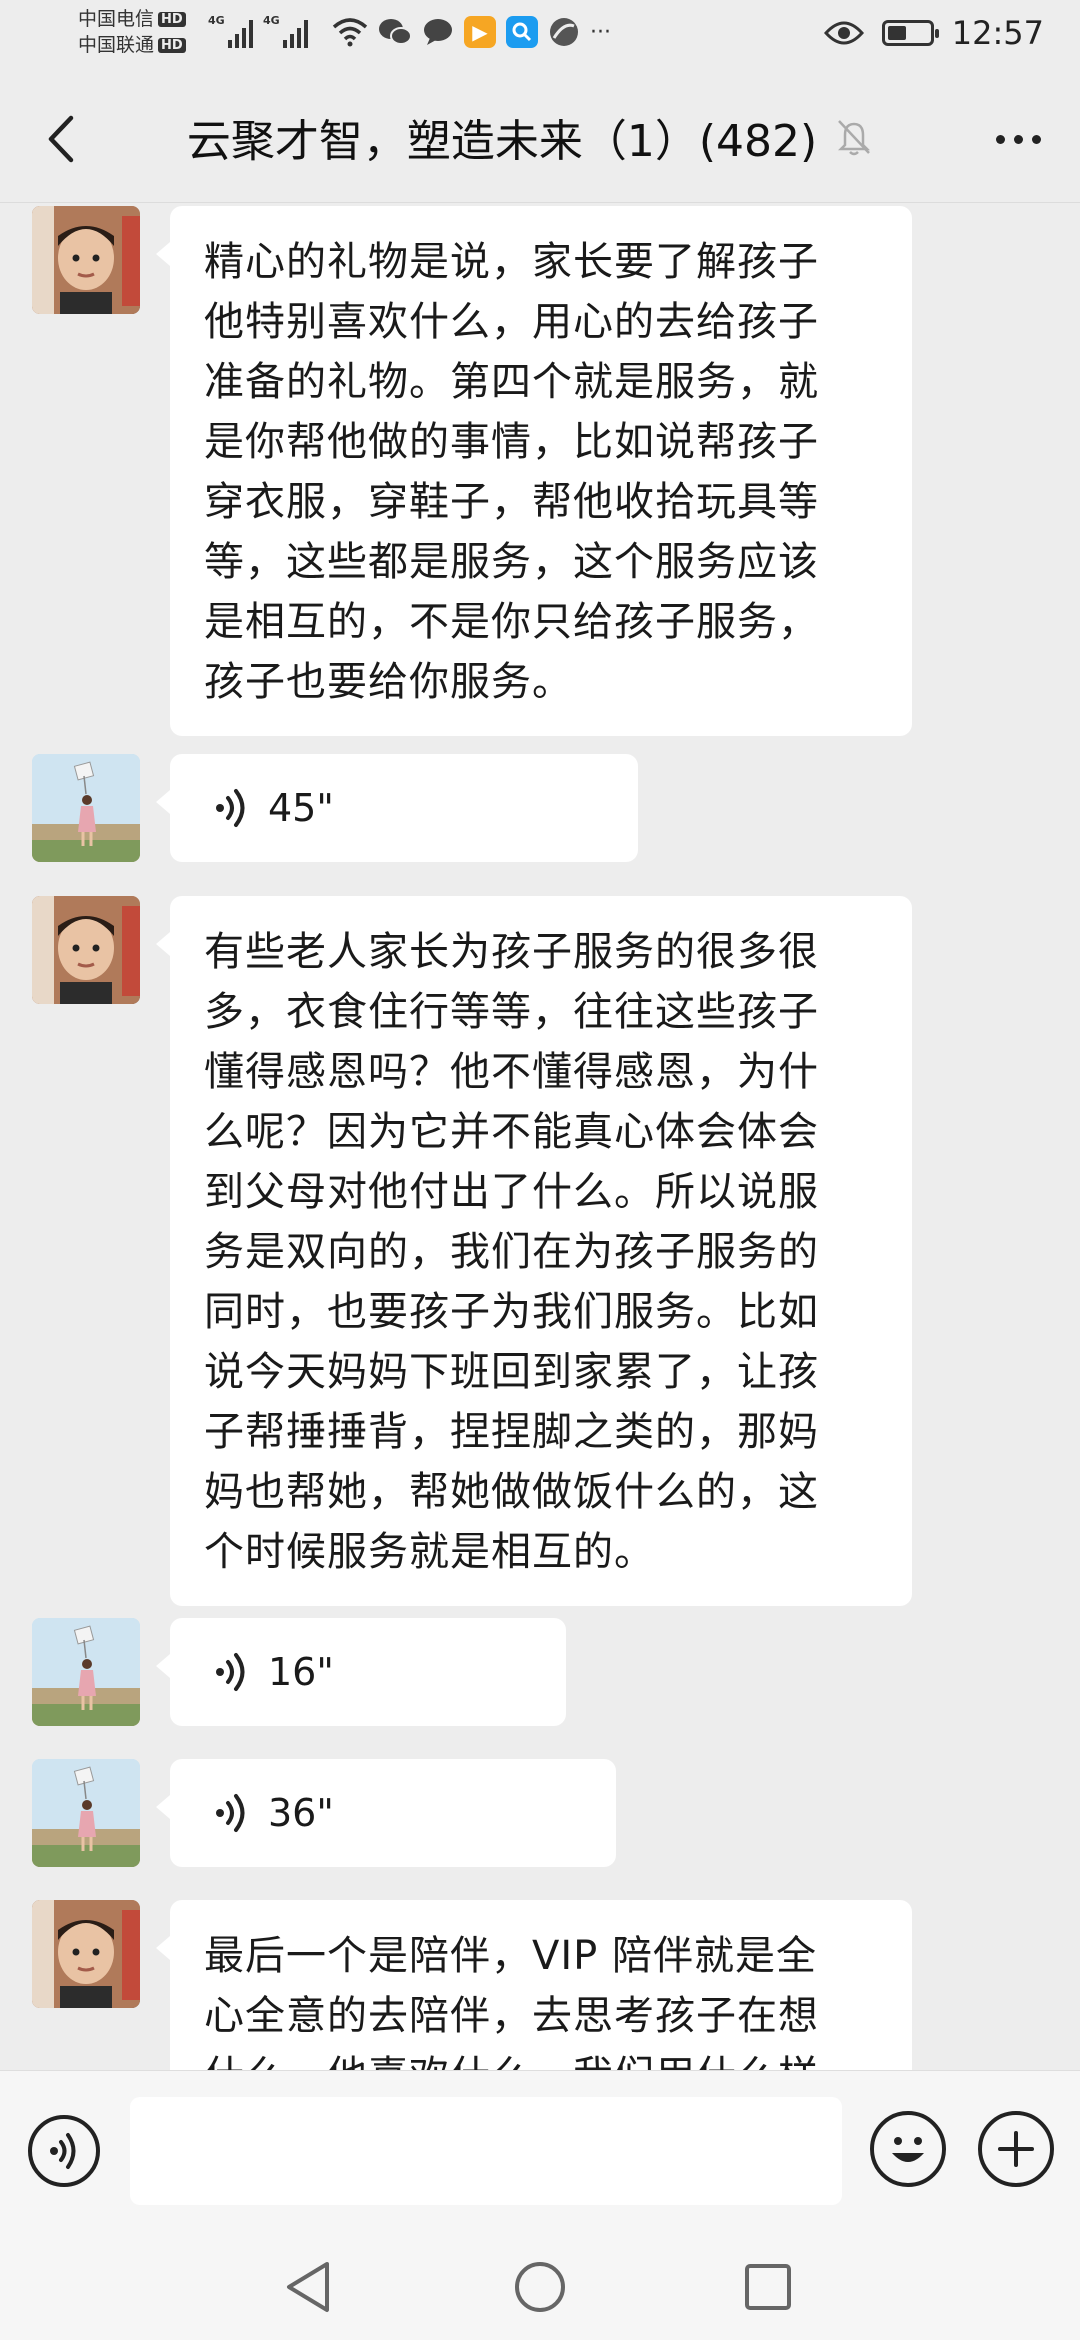 This screenshot has width=1080, height=2340. I want to click on message-icon, so click(438, 32).